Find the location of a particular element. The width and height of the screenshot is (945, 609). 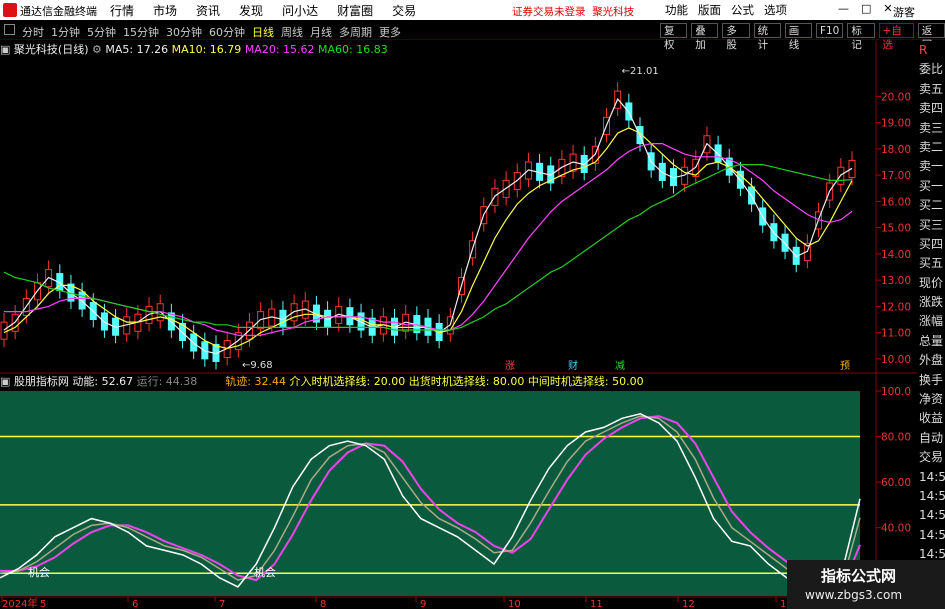

top-menu-item: 发现 is located at coordinates (251, 10).